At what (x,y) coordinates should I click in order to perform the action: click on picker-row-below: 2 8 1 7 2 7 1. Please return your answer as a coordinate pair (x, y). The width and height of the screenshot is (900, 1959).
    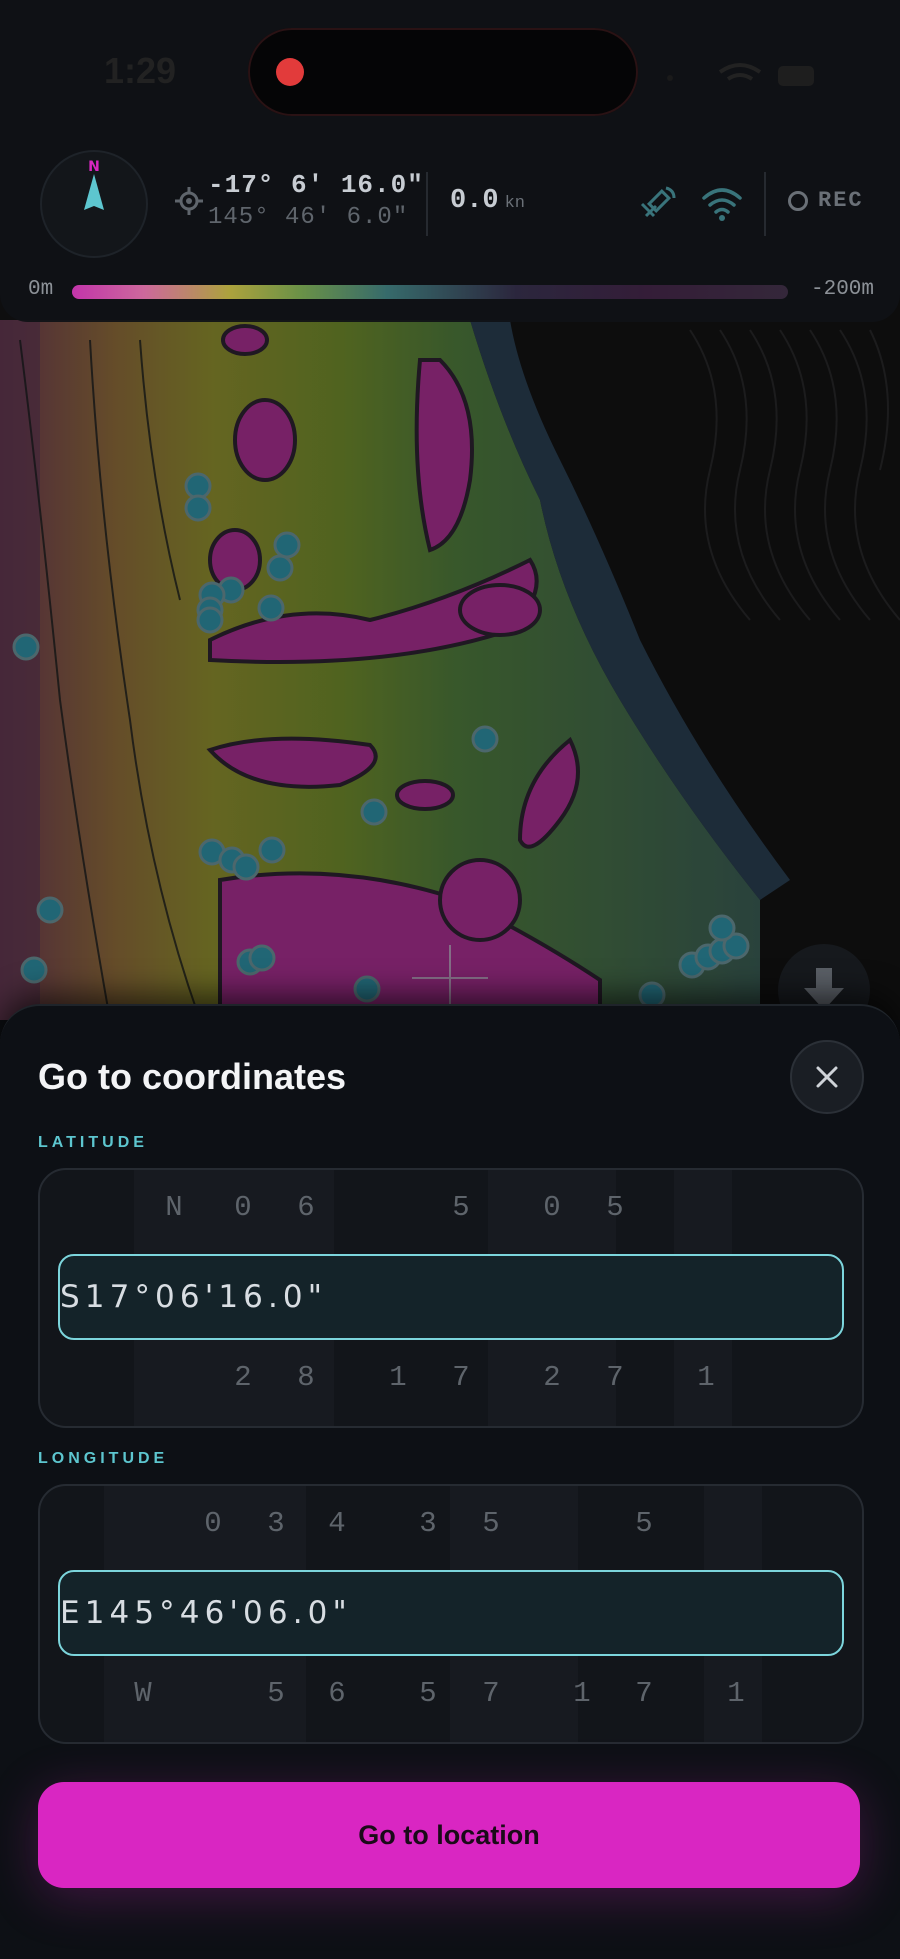
    Looking at the image, I should click on (451, 1378).